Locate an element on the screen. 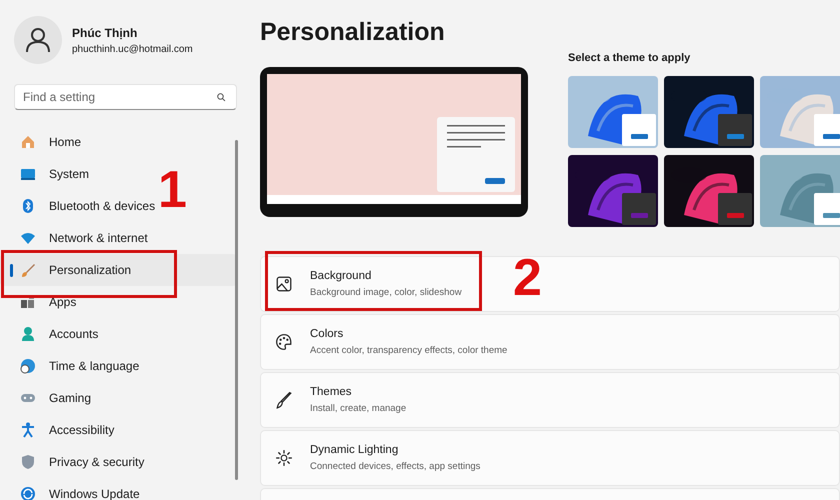  setting-description: Connected devices, effects, app settings is located at coordinates (395, 467).